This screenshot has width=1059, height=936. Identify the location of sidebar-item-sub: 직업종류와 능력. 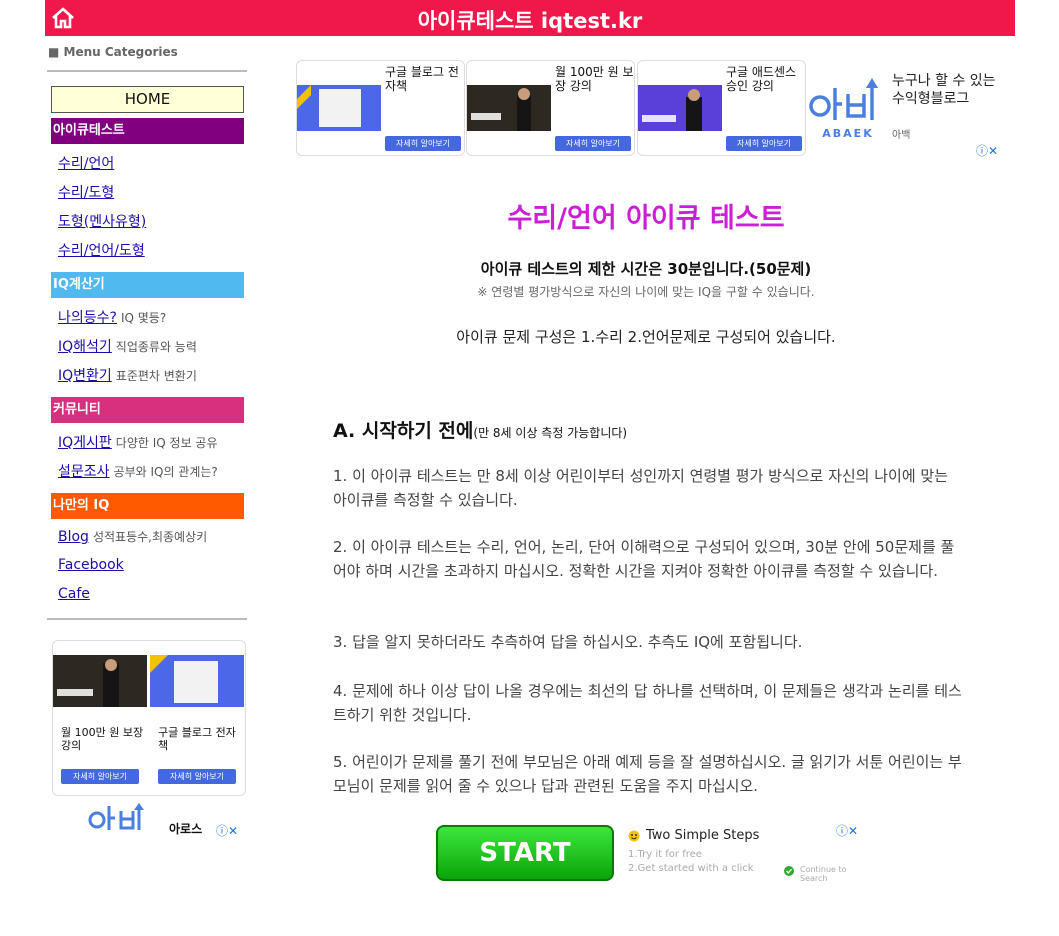
(156, 347).